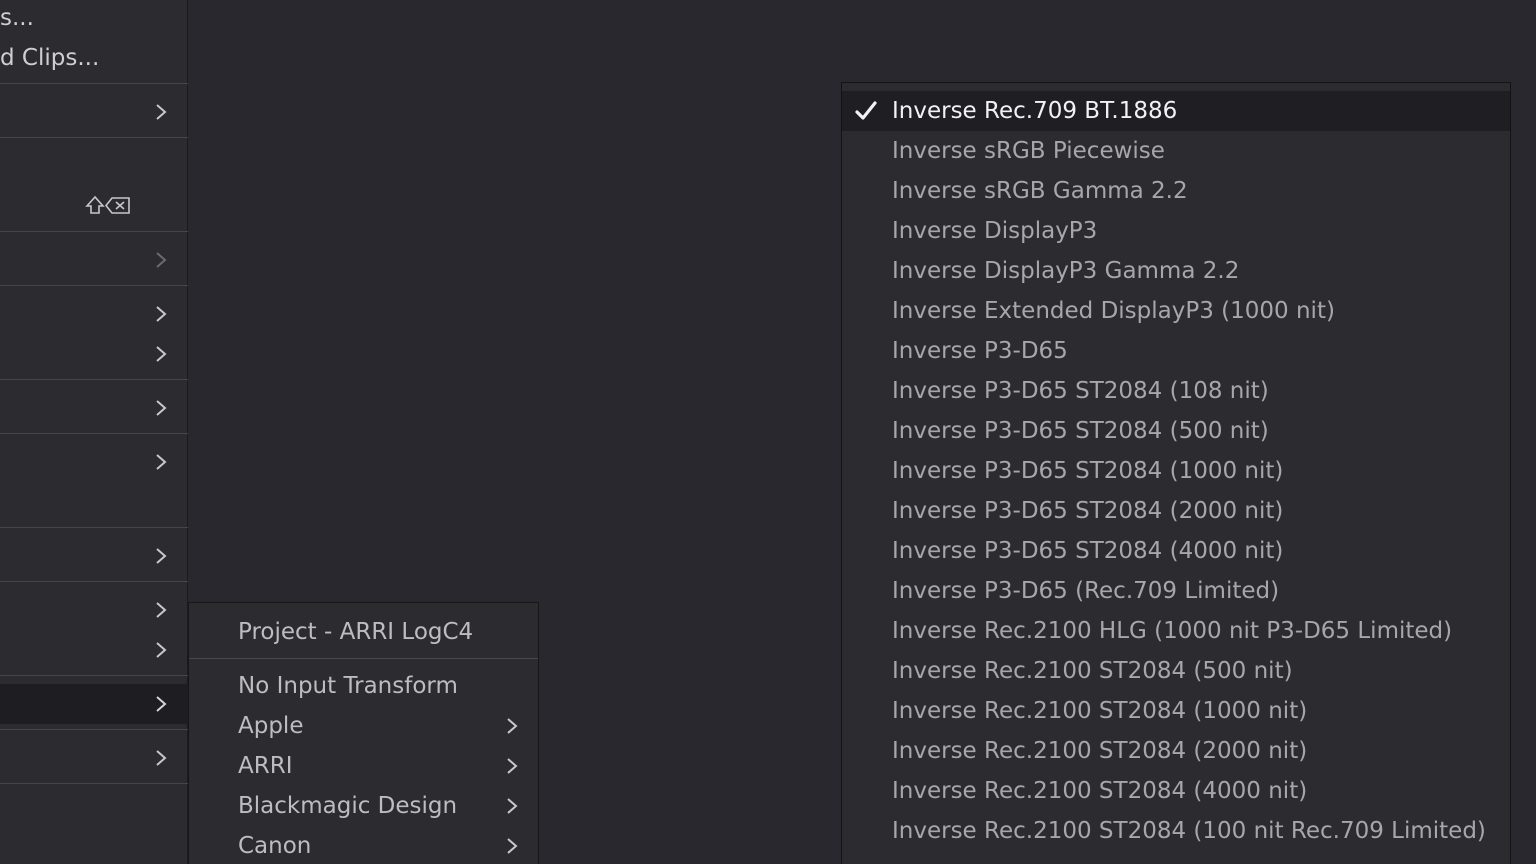 The height and width of the screenshot is (864, 1536). What do you see at coordinates (1113, 311) in the screenshot?
I see `menu-item-label: Inverse Extended DisplayP3 (1000 nit)` at bounding box center [1113, 311].